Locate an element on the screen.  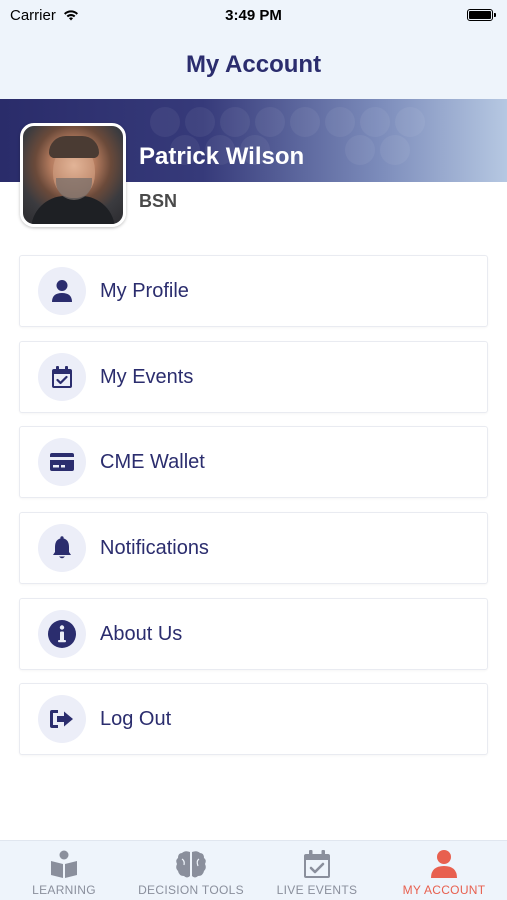
tab-label: LIVE EVENTS is located at coordinates (317, 890).